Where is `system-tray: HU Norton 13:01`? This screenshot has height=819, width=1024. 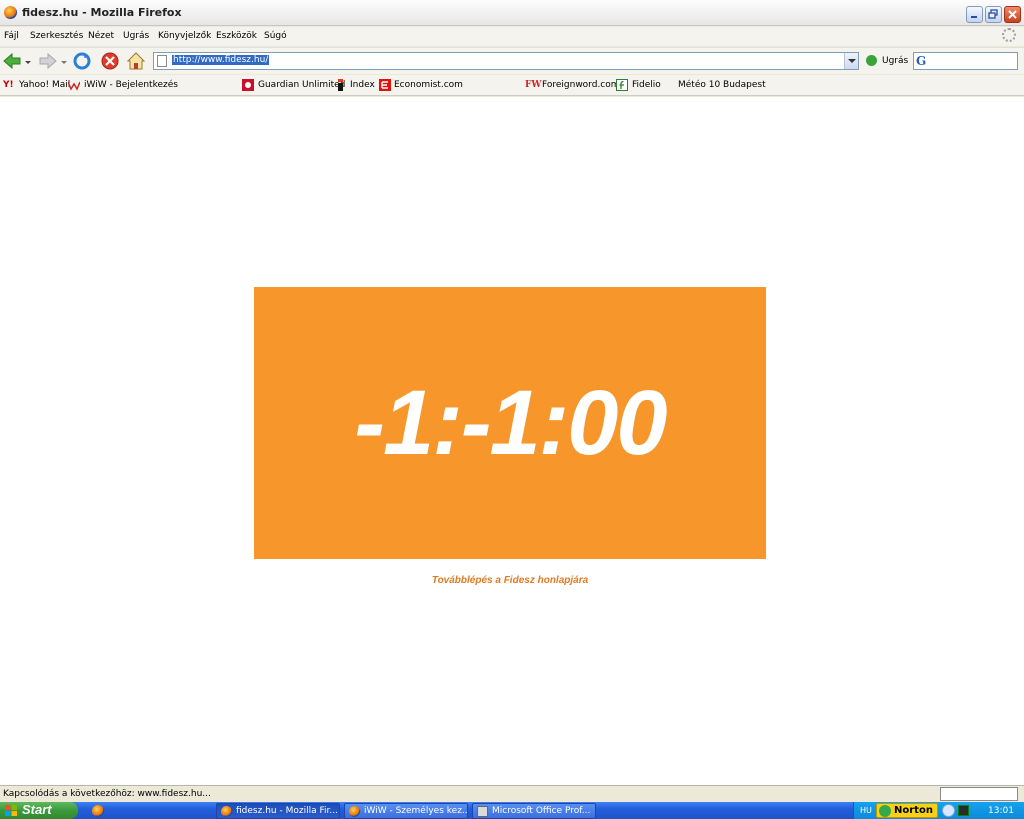 system-tray: HU Norton 13:01 is located at coordinates (938, 810).